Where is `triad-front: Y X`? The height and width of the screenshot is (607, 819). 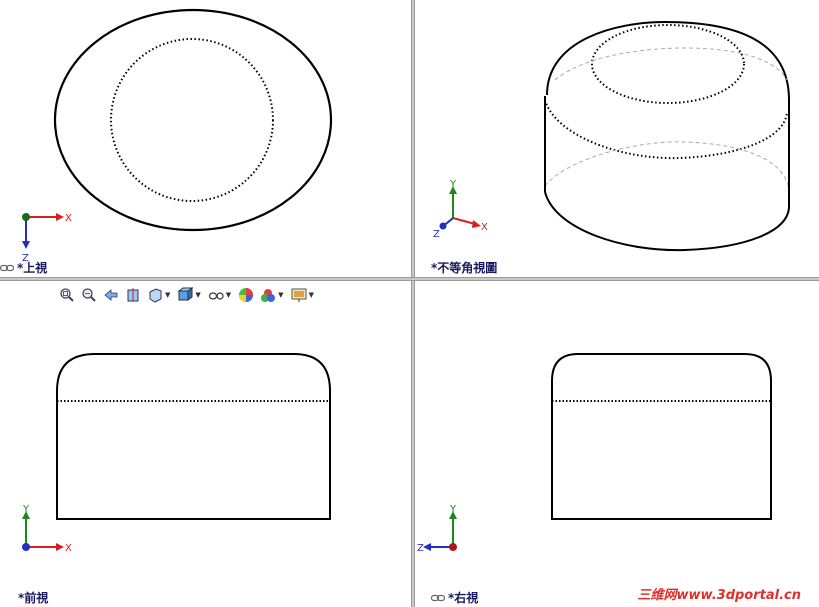 triad-front: Y X is located at coordinates (47, 529).